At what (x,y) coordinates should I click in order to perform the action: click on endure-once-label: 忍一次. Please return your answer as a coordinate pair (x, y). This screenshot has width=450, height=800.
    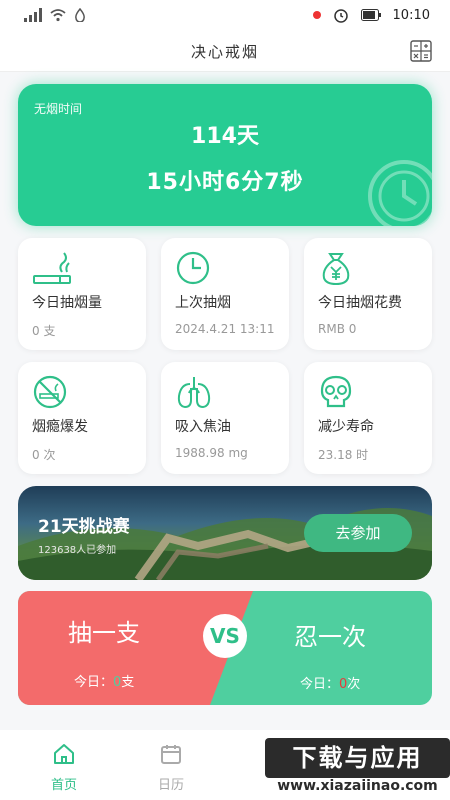
    Looking at the image, I should click on (330, 634).